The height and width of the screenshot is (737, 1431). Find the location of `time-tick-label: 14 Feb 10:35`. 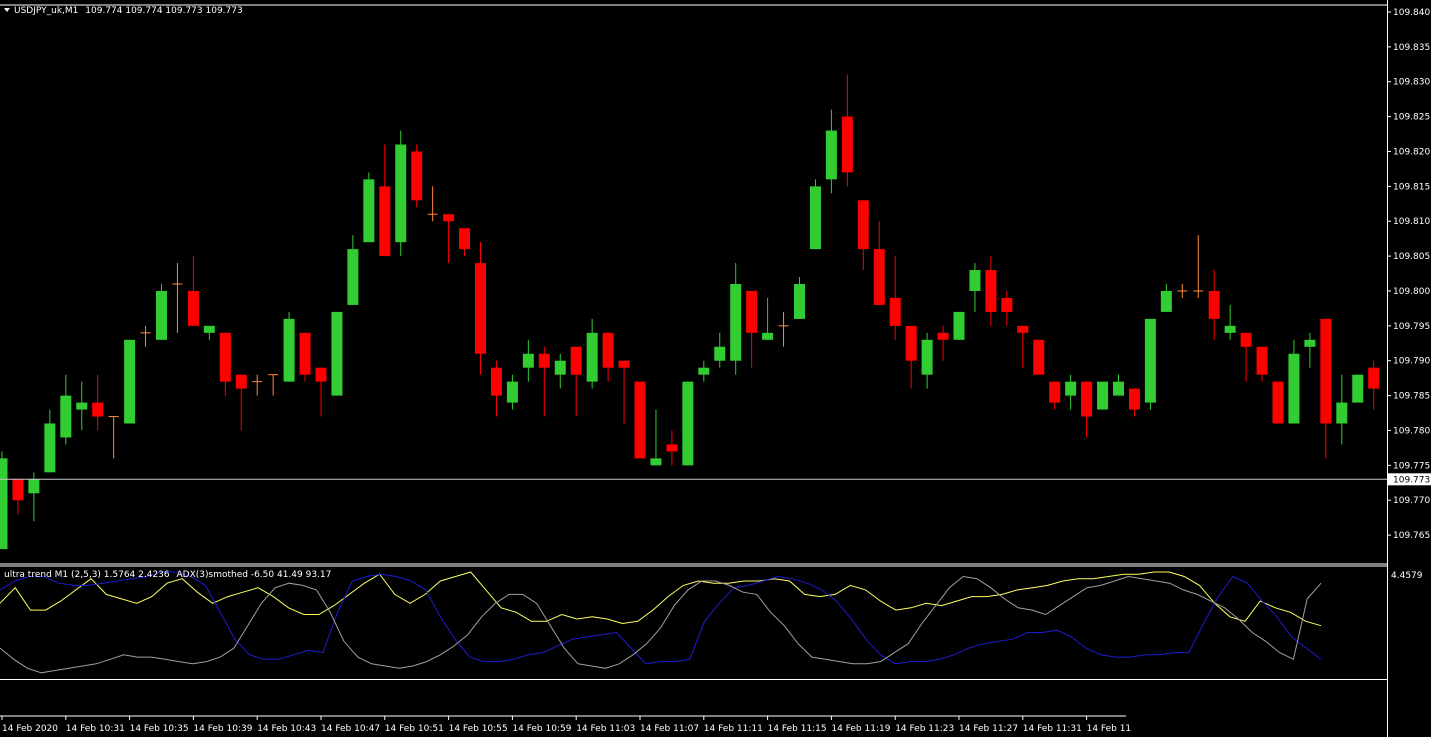

time-tick-label: 14 Feb 10:35 is located at coordinates (159, 729).